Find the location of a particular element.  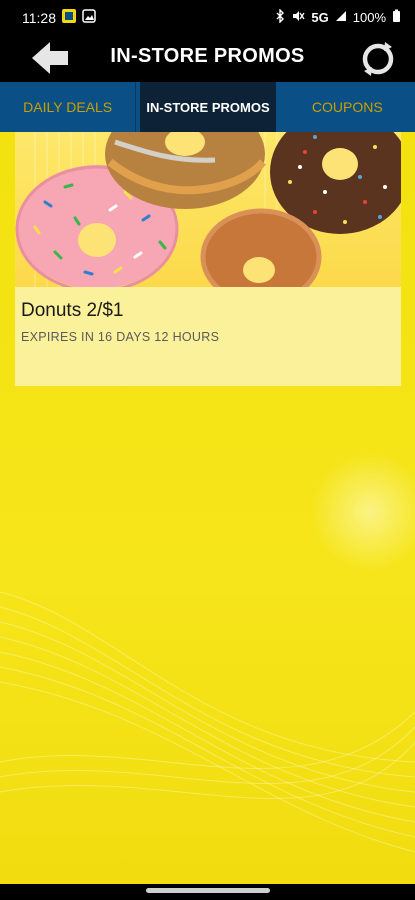

tab-daily-deals: DAILY DEALS is located at coordinates (68, 107).